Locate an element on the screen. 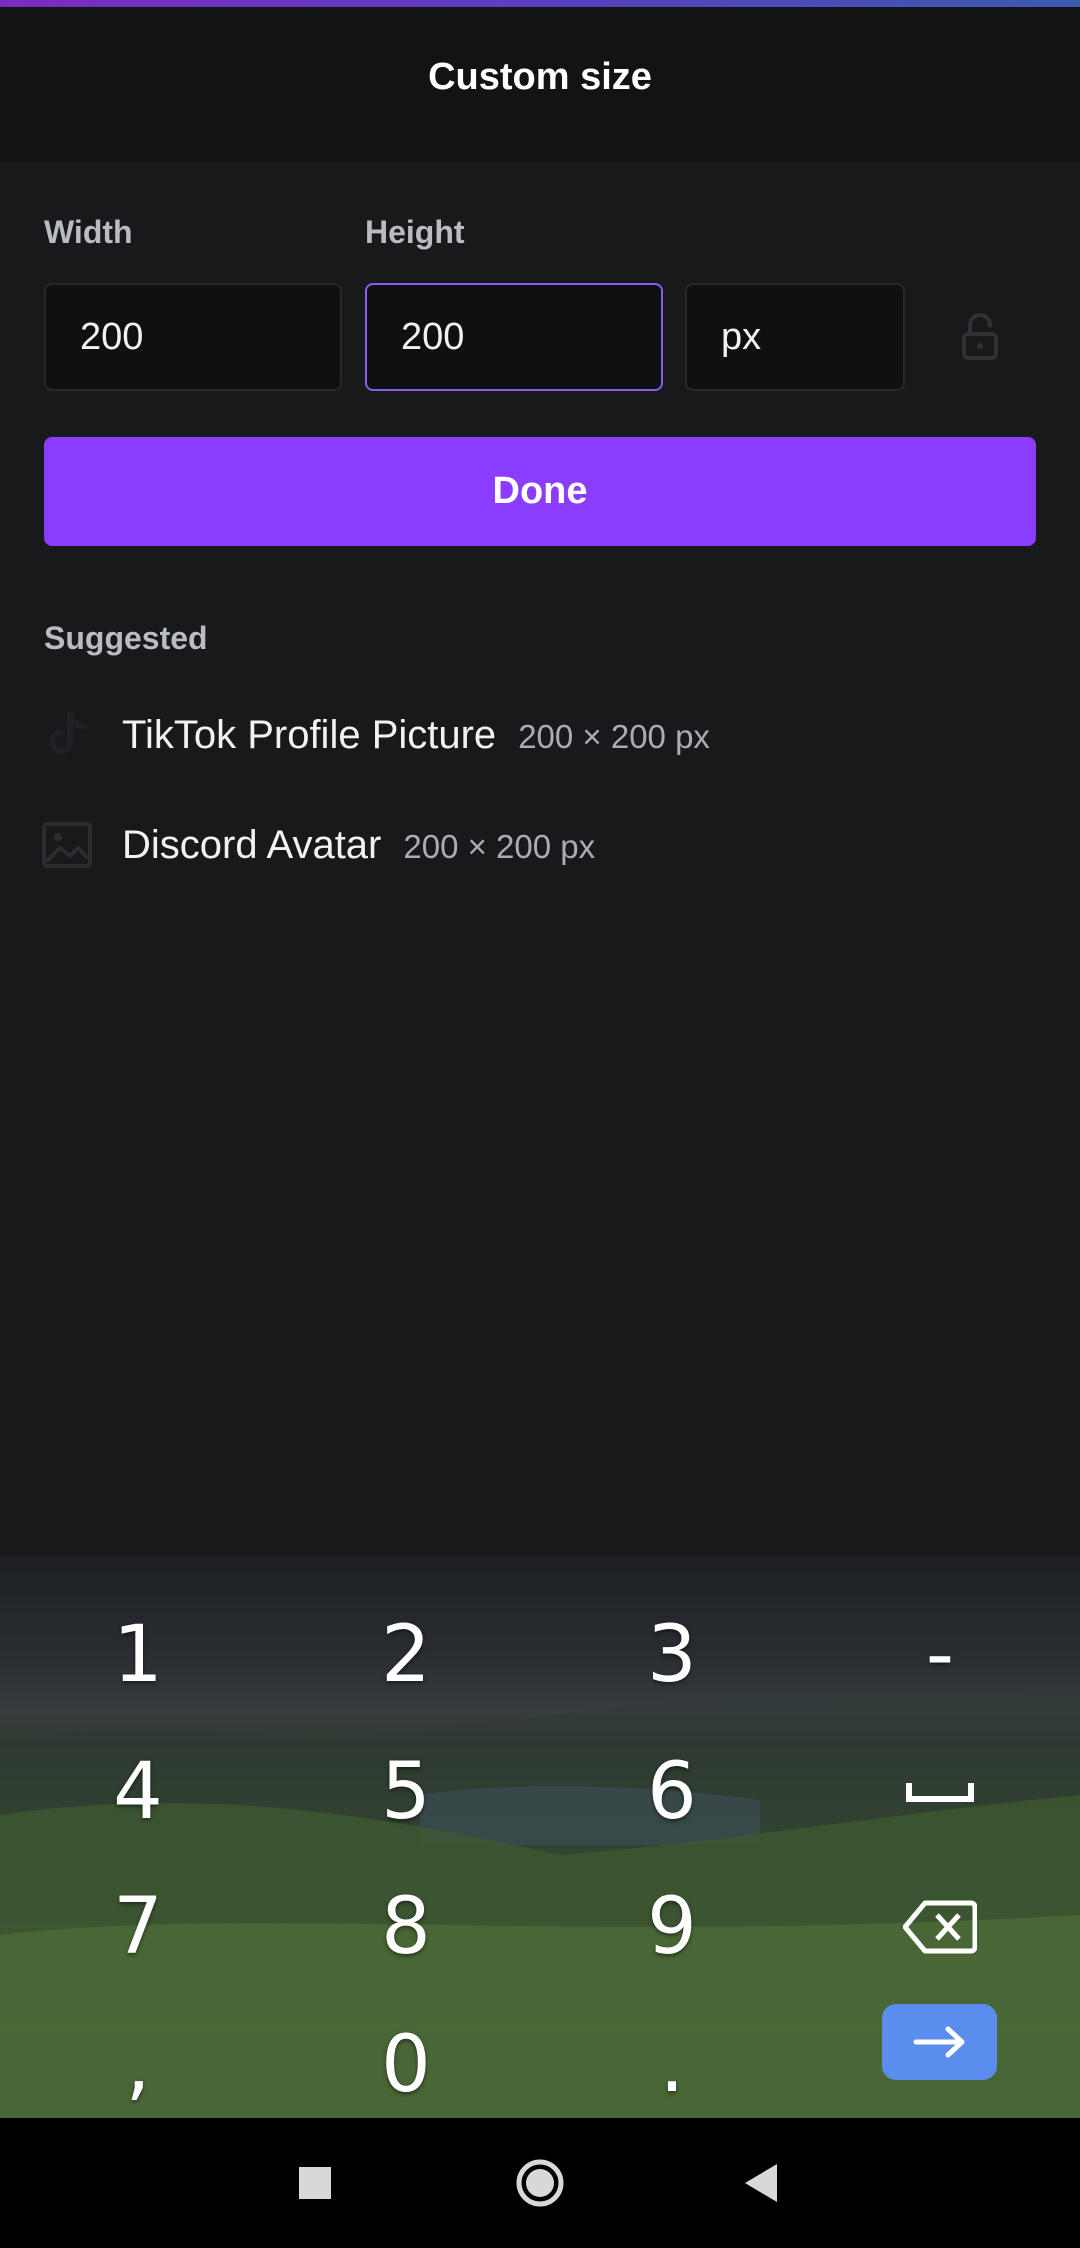 The width and height of the screenshot is (1080, 2248). suggestion-name: TikTok Profile Picture is located at coordinates (309, 734).